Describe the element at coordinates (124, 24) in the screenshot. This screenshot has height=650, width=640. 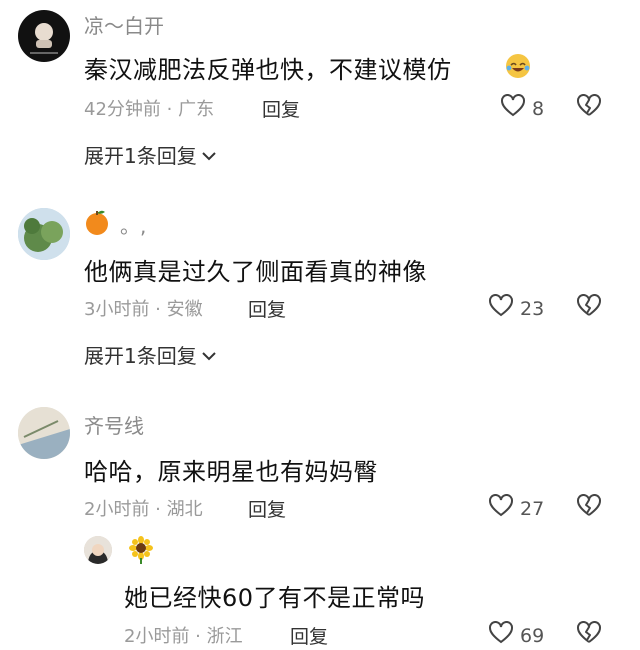
I see `username: 凉～白开` at that location.